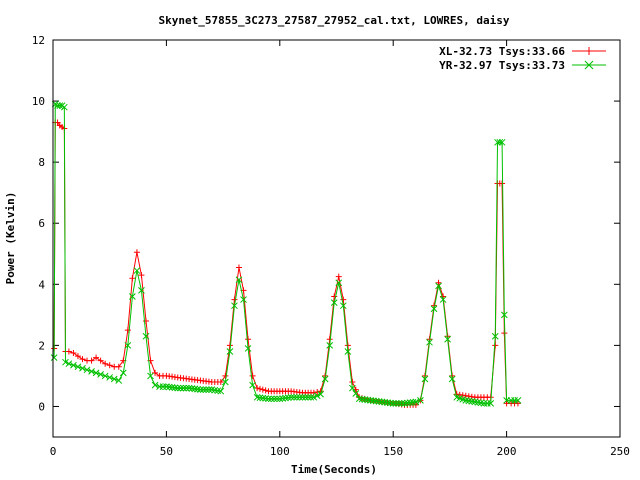  I want to click on x-tick-label: 100, so click(280, 451).